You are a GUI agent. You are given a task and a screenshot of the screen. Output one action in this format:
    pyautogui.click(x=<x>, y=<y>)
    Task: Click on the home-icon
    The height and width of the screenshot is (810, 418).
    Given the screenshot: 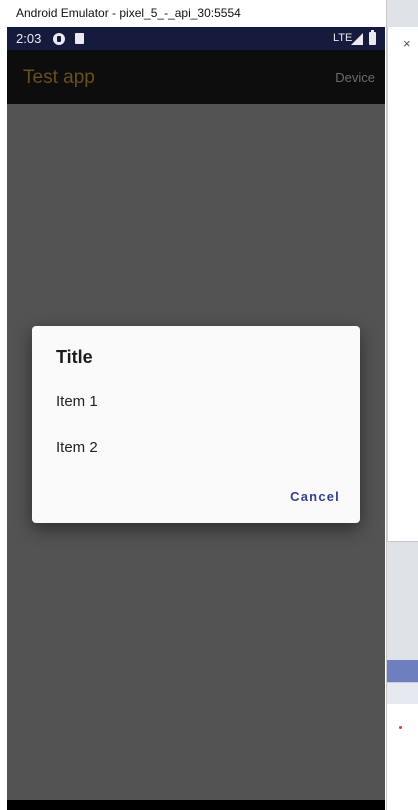 What is the action you would take?
    pyautogui.click(x=403, y=426)
    